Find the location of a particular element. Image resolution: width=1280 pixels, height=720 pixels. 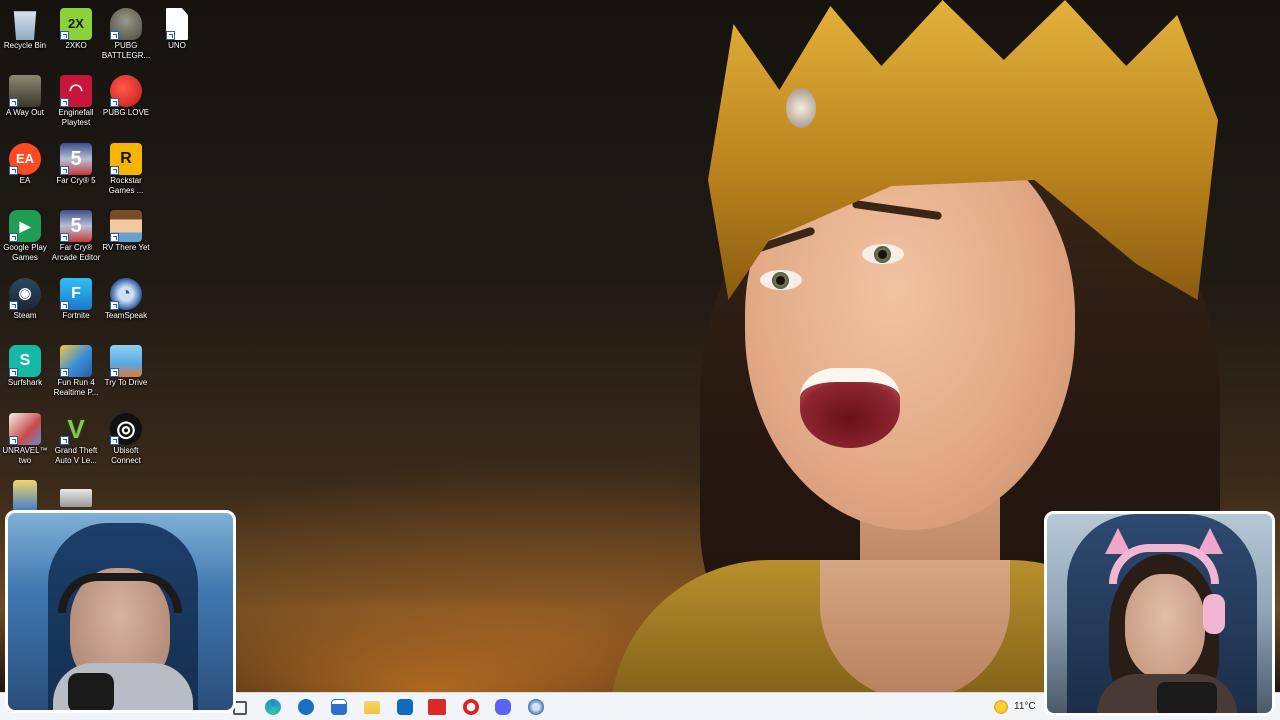

wallpaper-mouth is located at coordinates (850, 408).